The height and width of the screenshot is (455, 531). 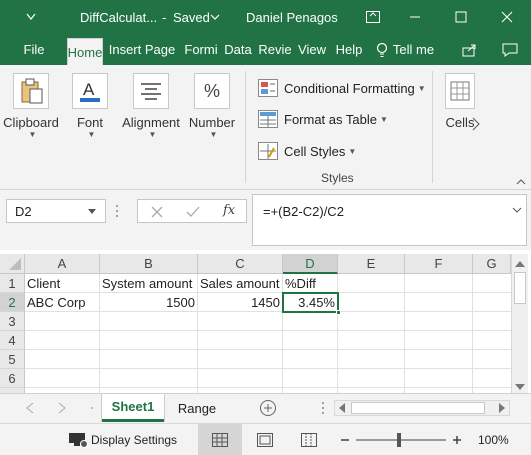 What do you see at coordinates (12, 359) in the screenshot?
I see `row-header-5: 5` at bounding box center [12, 359].